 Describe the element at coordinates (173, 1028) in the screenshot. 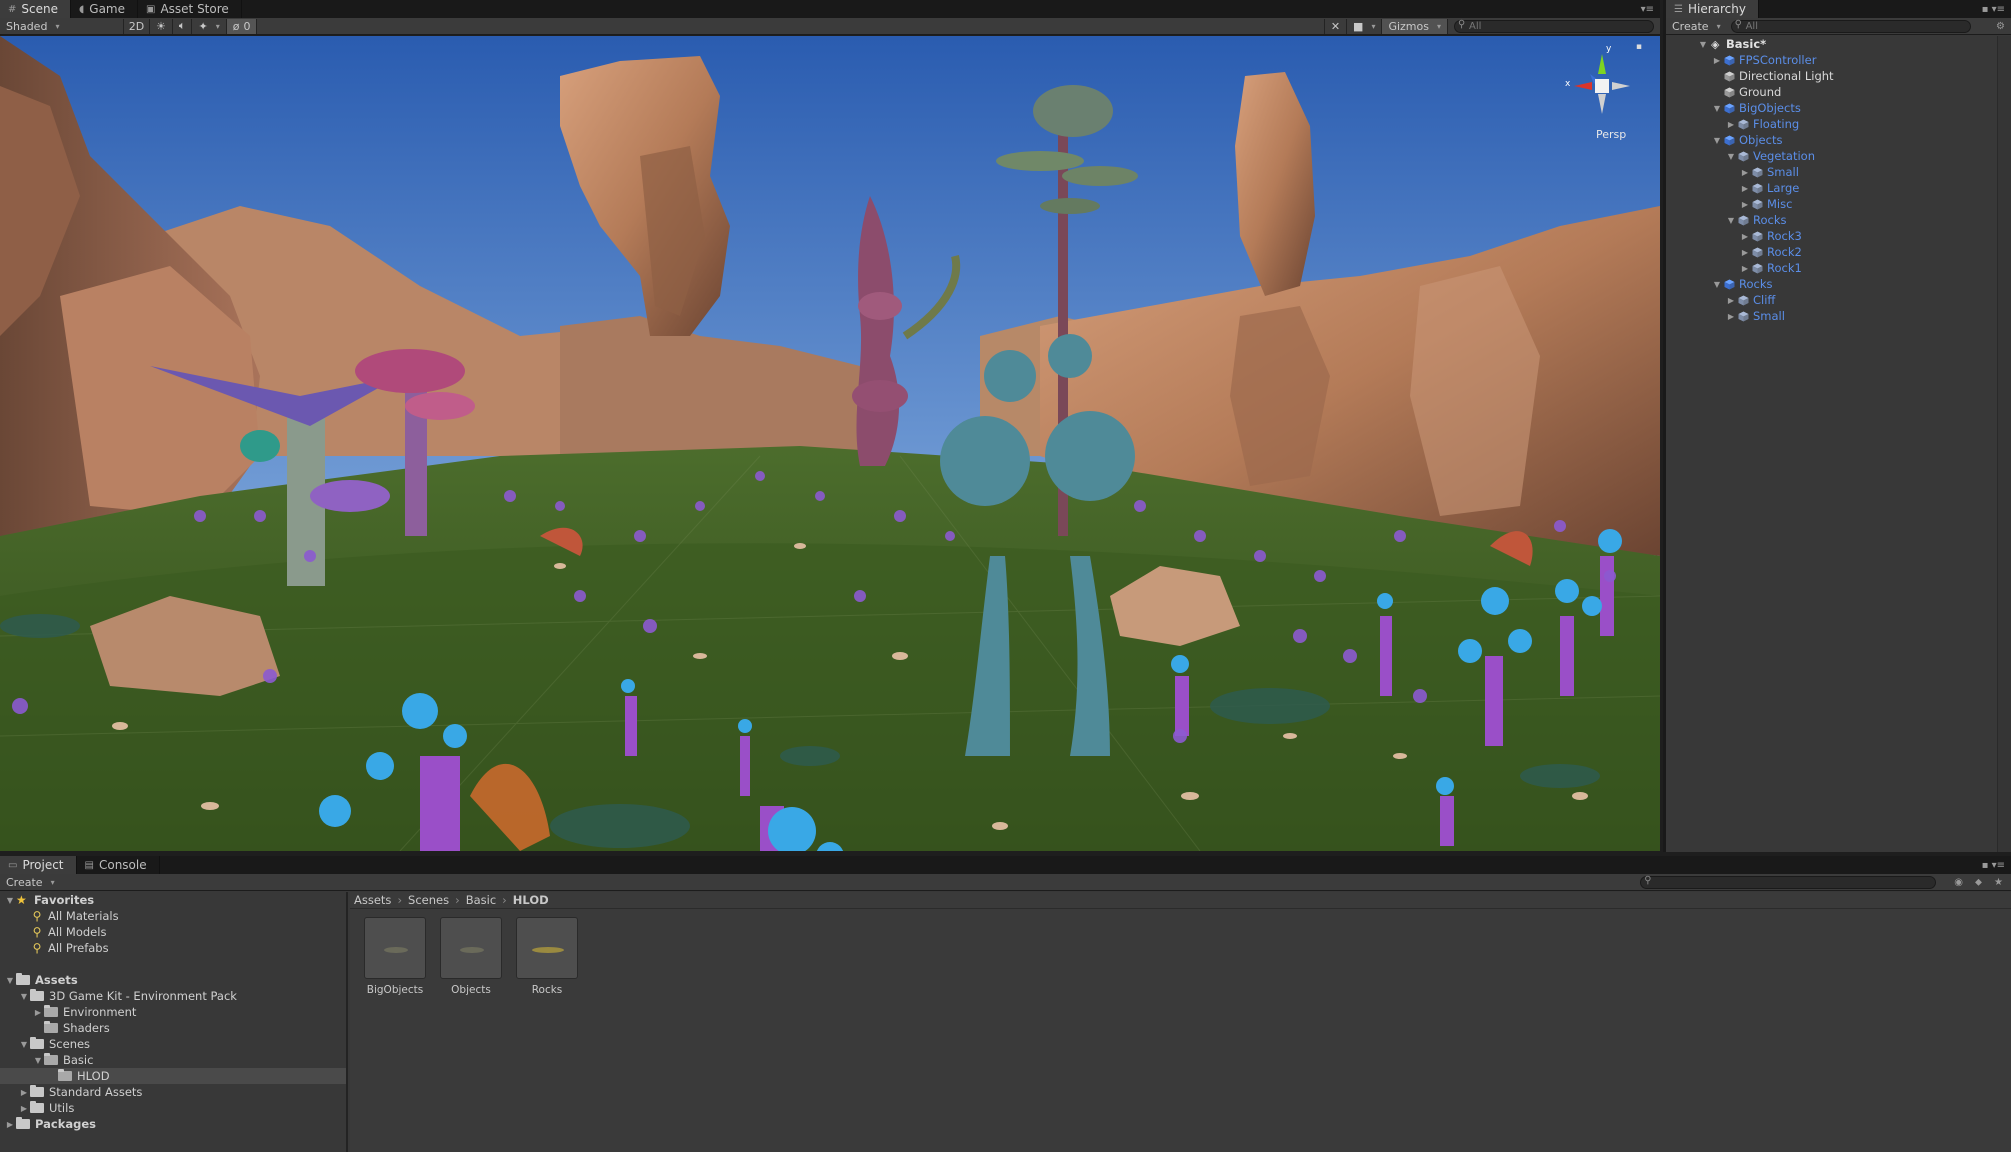

I see `project-tree-item: Shaders` at that location.